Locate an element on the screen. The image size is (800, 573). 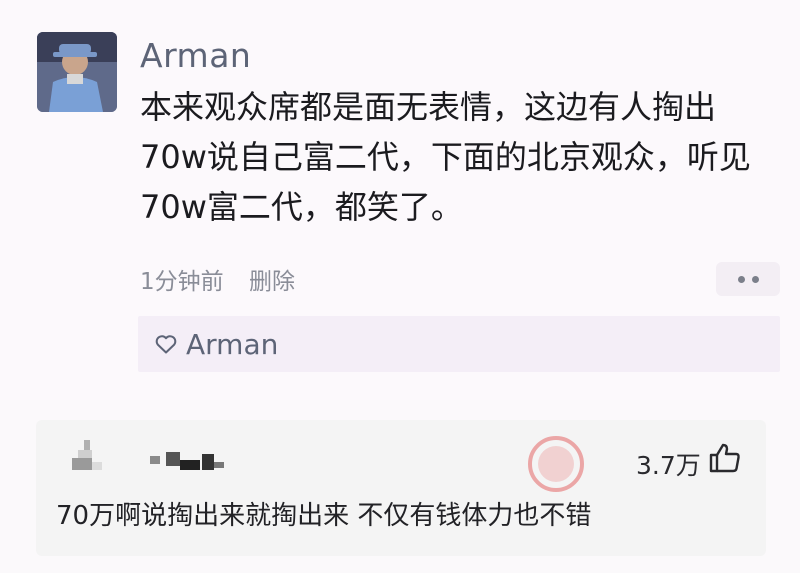
reply-like-count: 3.7万 is located at coordinates (668, 465).